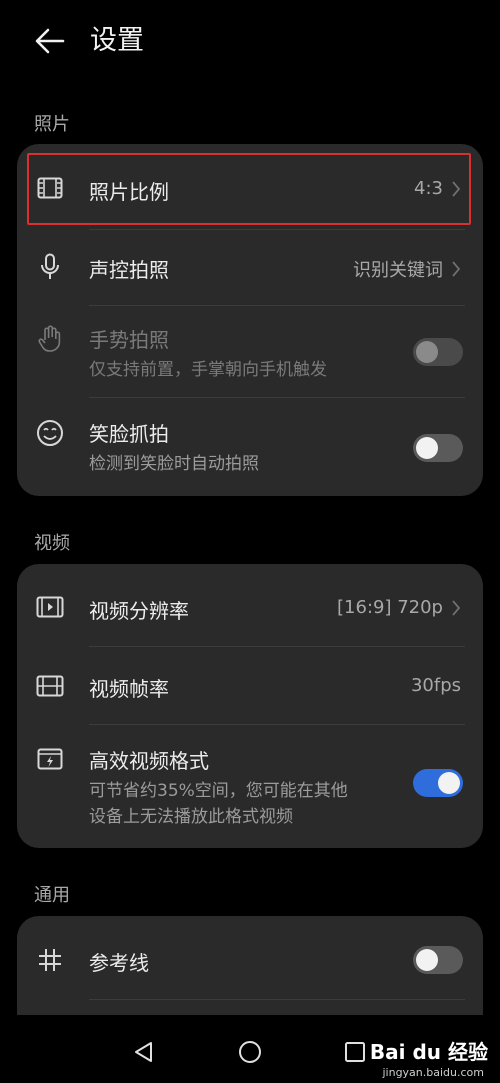  I want to click on watermark-url: jingyan.baidu.com, so click(433, 1072).